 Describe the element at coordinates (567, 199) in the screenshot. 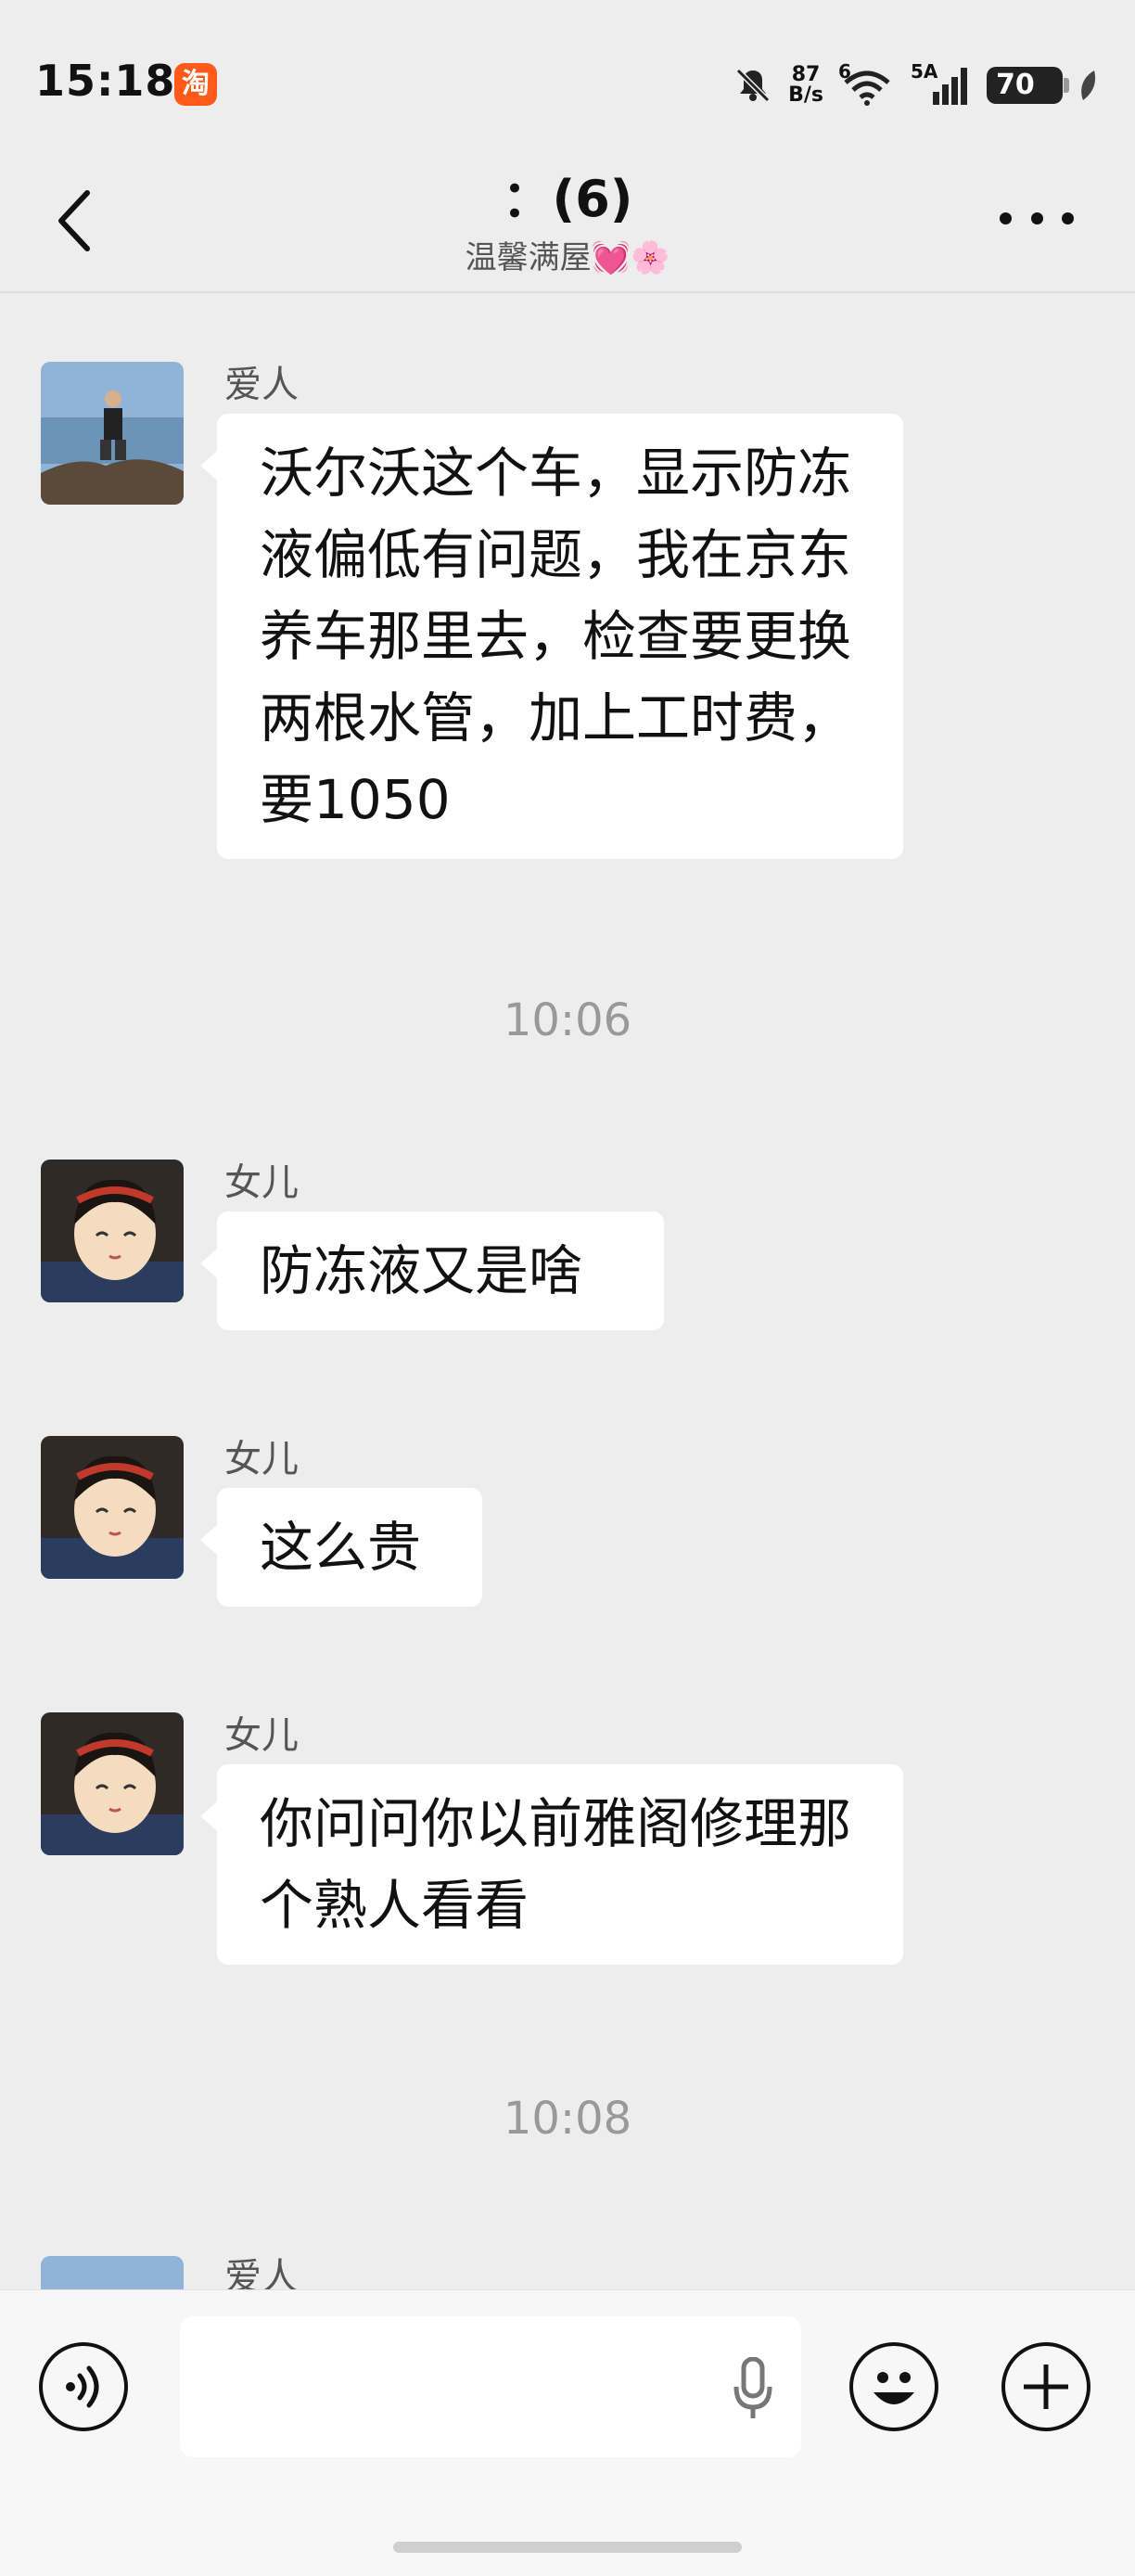

I see `chat-title: ：(6)` at that location.